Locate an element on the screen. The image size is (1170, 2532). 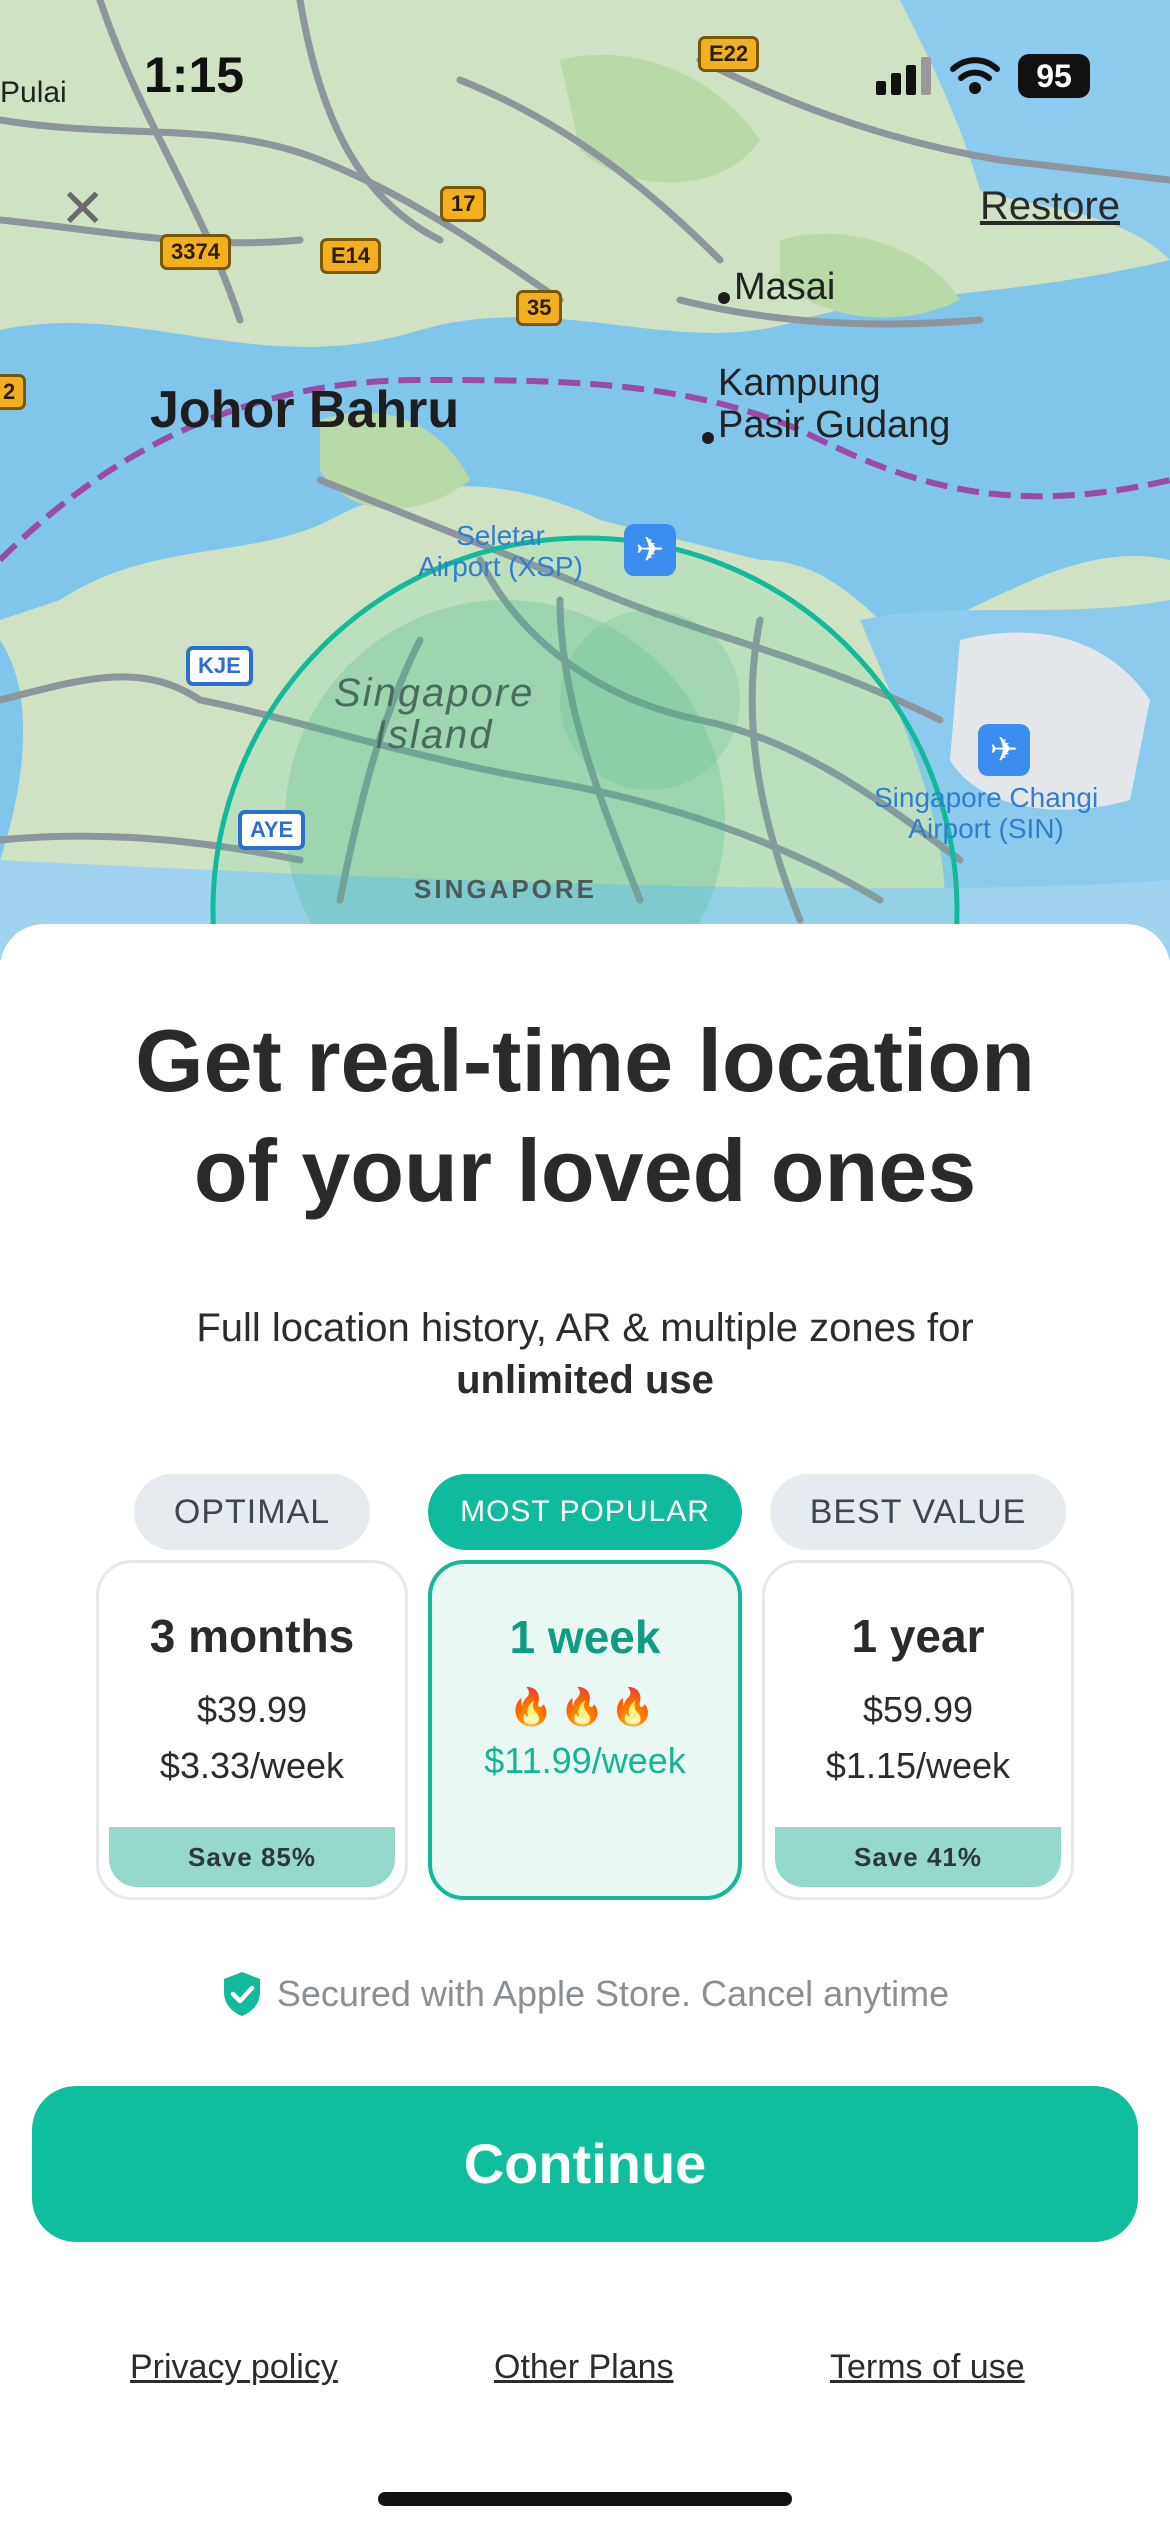
plan-weekly-price: $3.33/week is located at coordinates (252, 1765).